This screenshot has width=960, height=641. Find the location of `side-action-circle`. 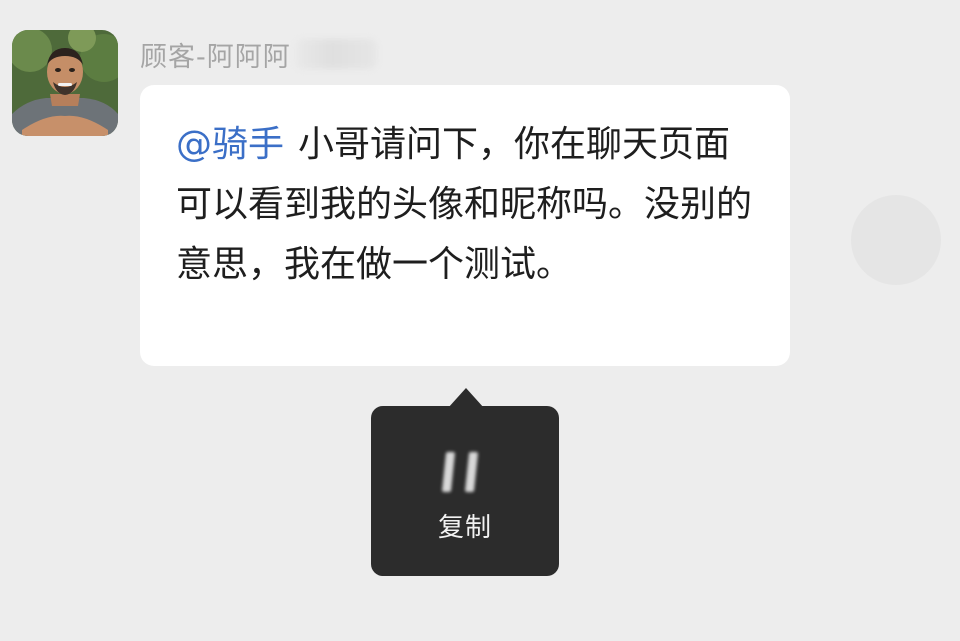

side-action-circle is located at coordinates (896, 240).